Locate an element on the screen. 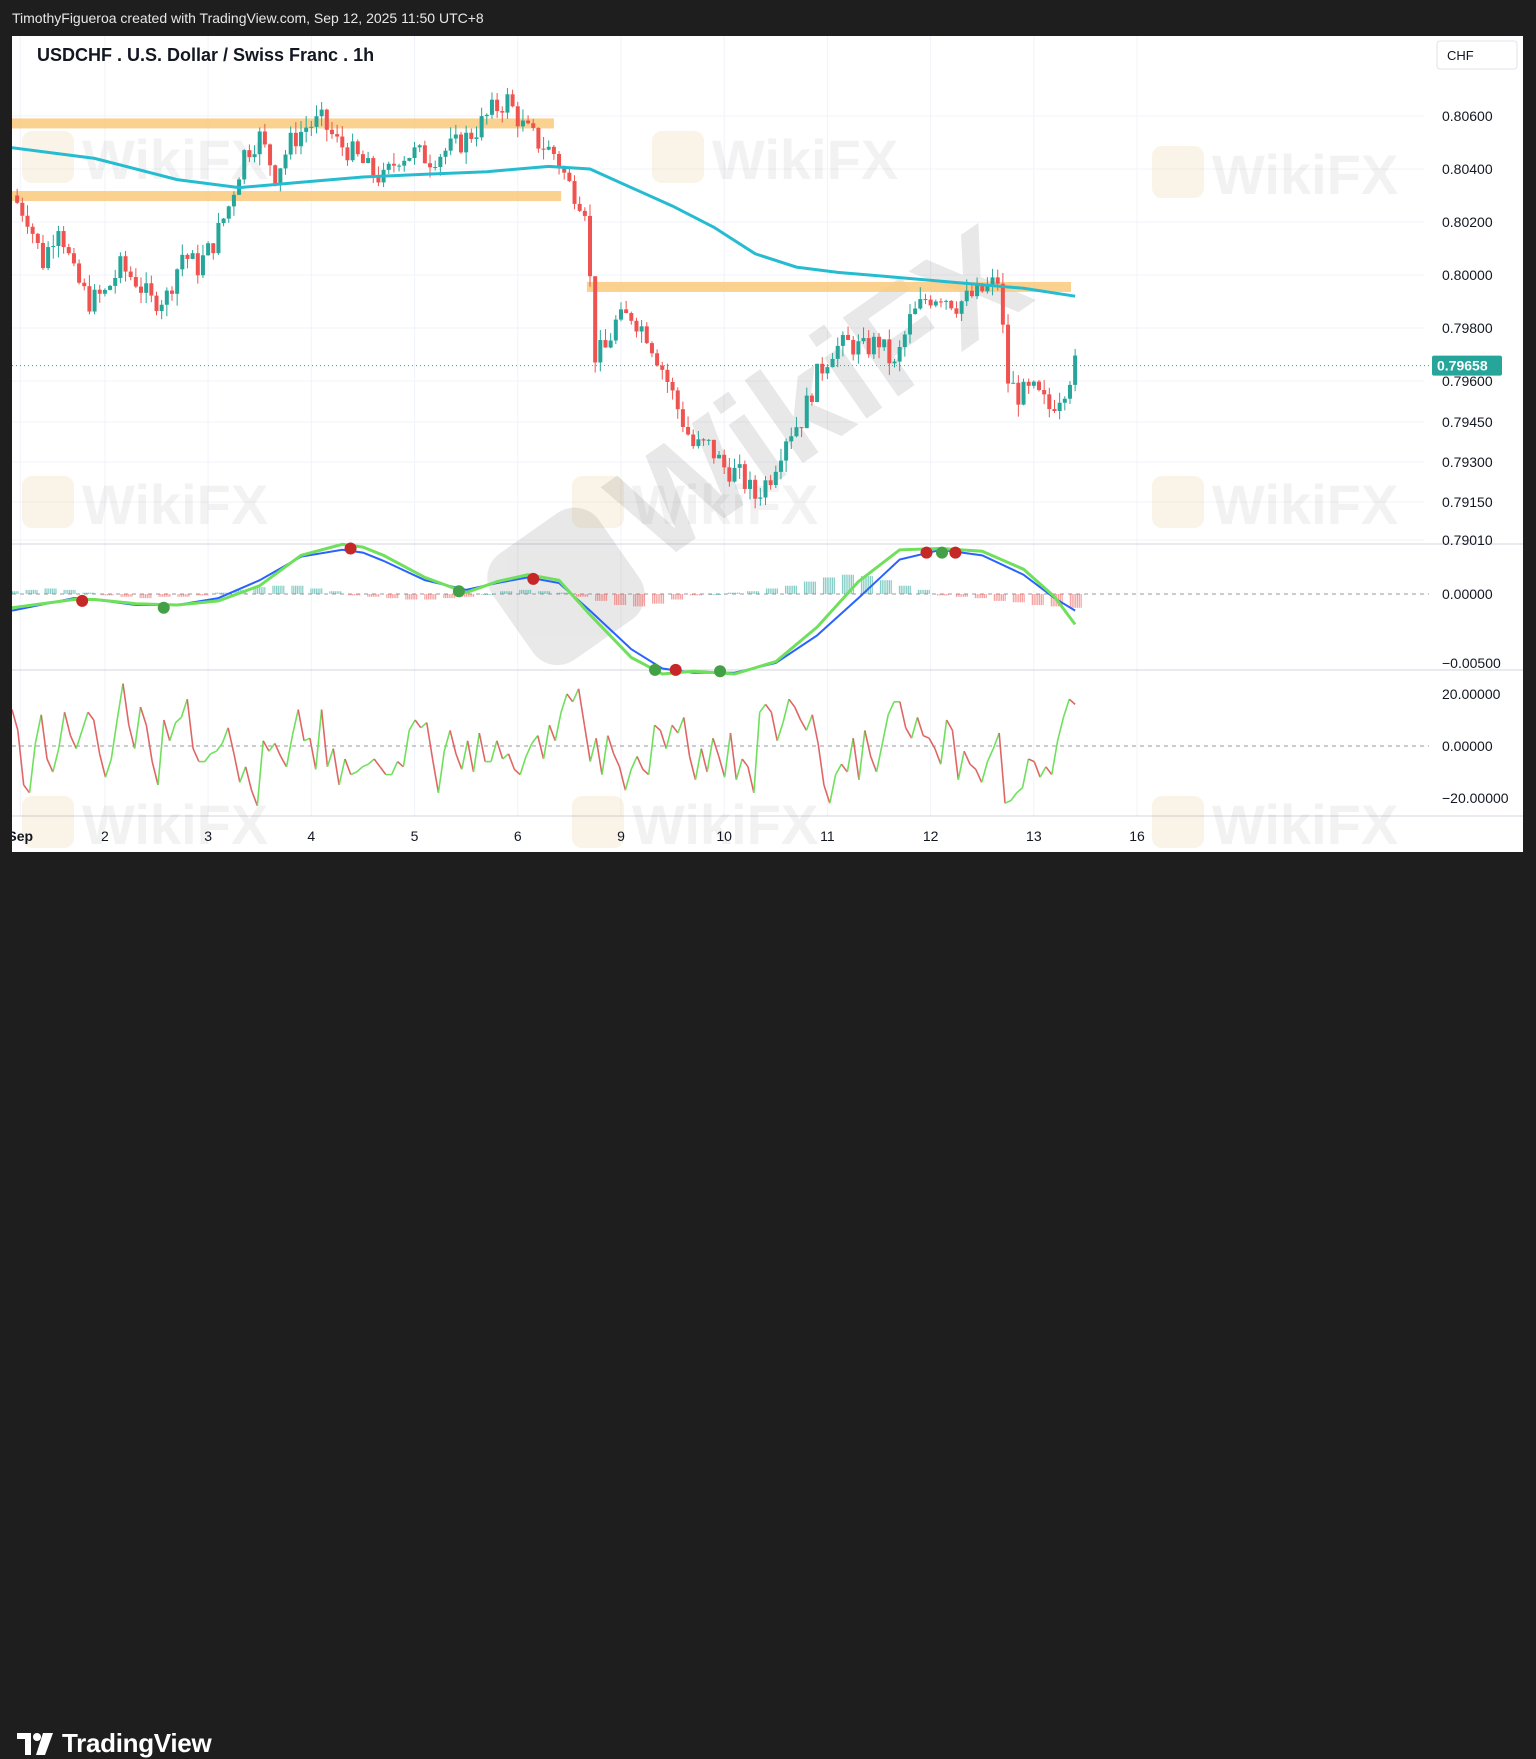  tradingview-brand: TradingView is located at coordinates (114, 1743).